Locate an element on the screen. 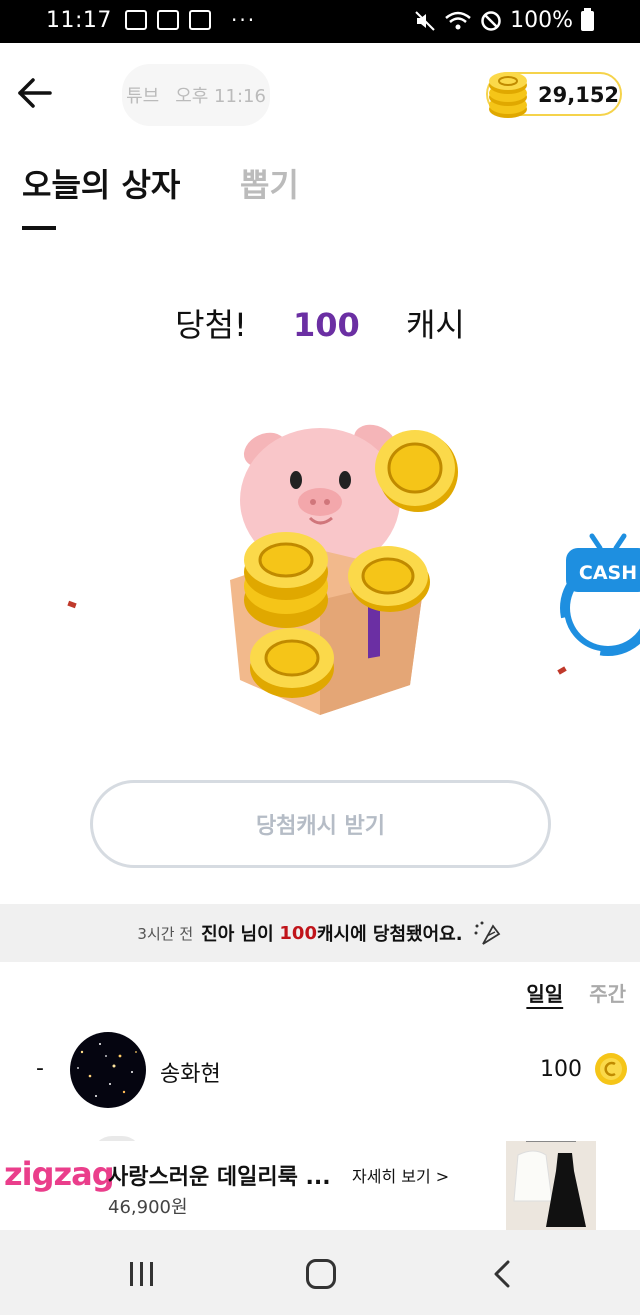 The width and height of the screenshot is (640, 1315). pig-box-coins-illustration is located at coordinates (344, 569).